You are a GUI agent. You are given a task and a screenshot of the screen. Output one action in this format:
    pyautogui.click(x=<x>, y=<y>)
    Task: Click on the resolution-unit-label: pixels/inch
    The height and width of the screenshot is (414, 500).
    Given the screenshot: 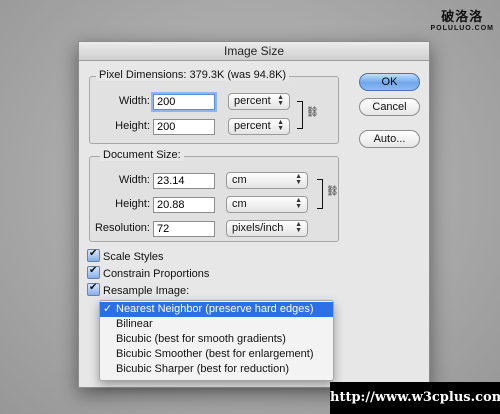 What is the action you would take?
    pyautogui.click(x=258, y=228)
    